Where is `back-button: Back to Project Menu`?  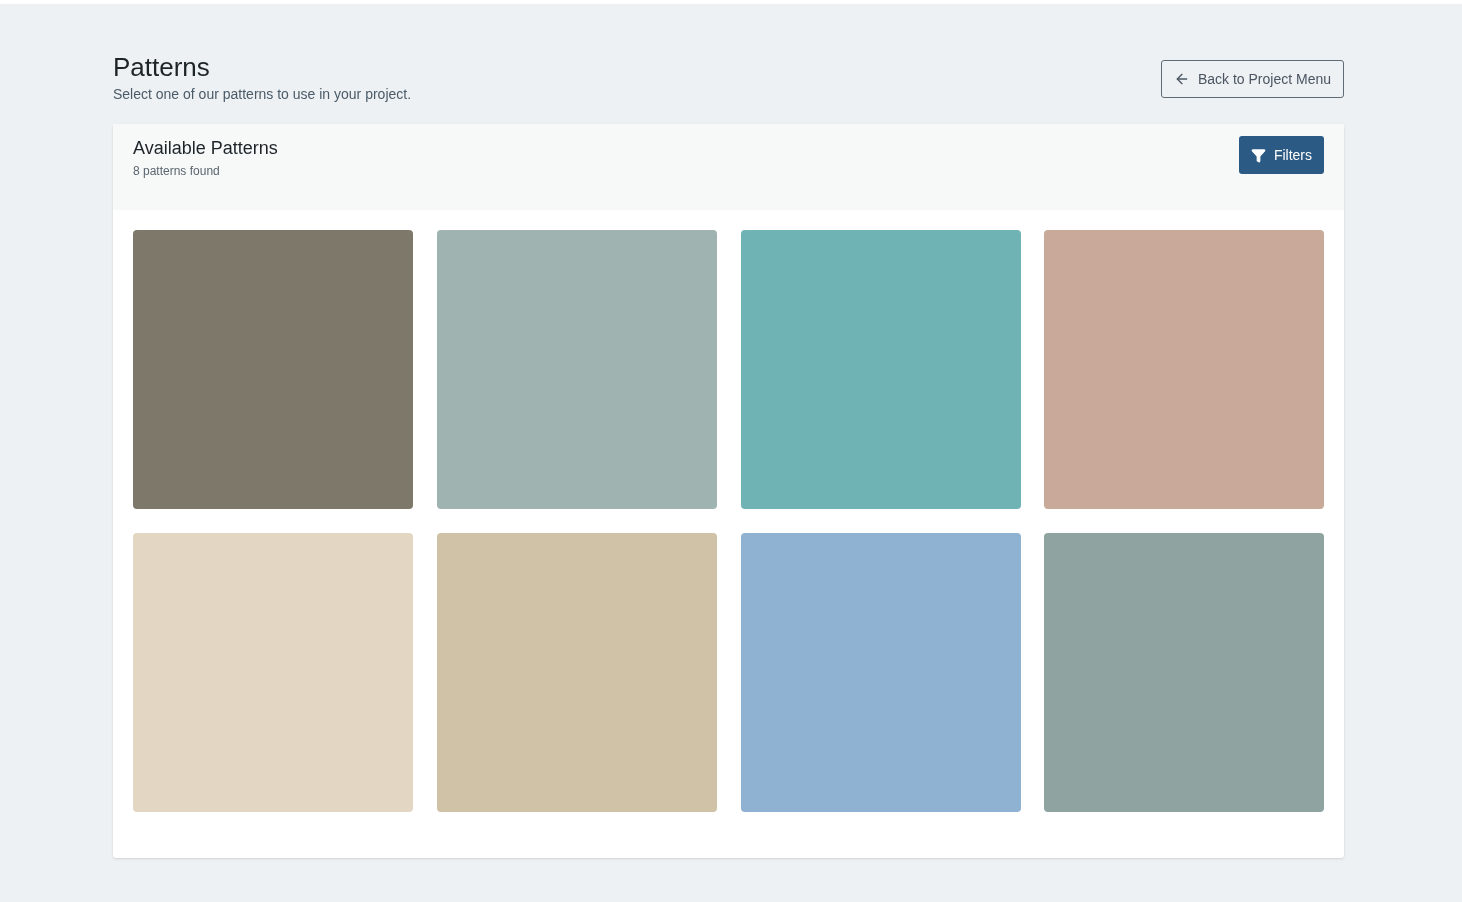
back-button: Back to Project Menu is located at coordinates (1252, 79).